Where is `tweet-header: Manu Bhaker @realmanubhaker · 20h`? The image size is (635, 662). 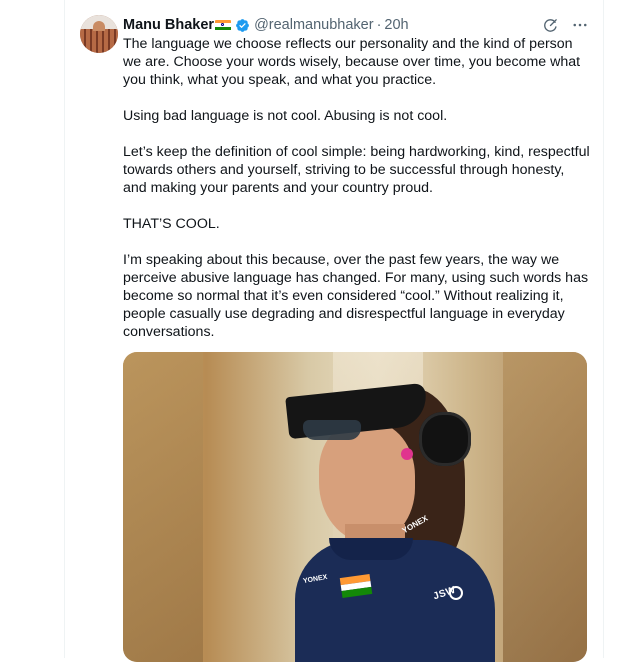
tweet-header: Manu Bhaker @realmanubhaker · 20h is located at coordinates (356, 25).